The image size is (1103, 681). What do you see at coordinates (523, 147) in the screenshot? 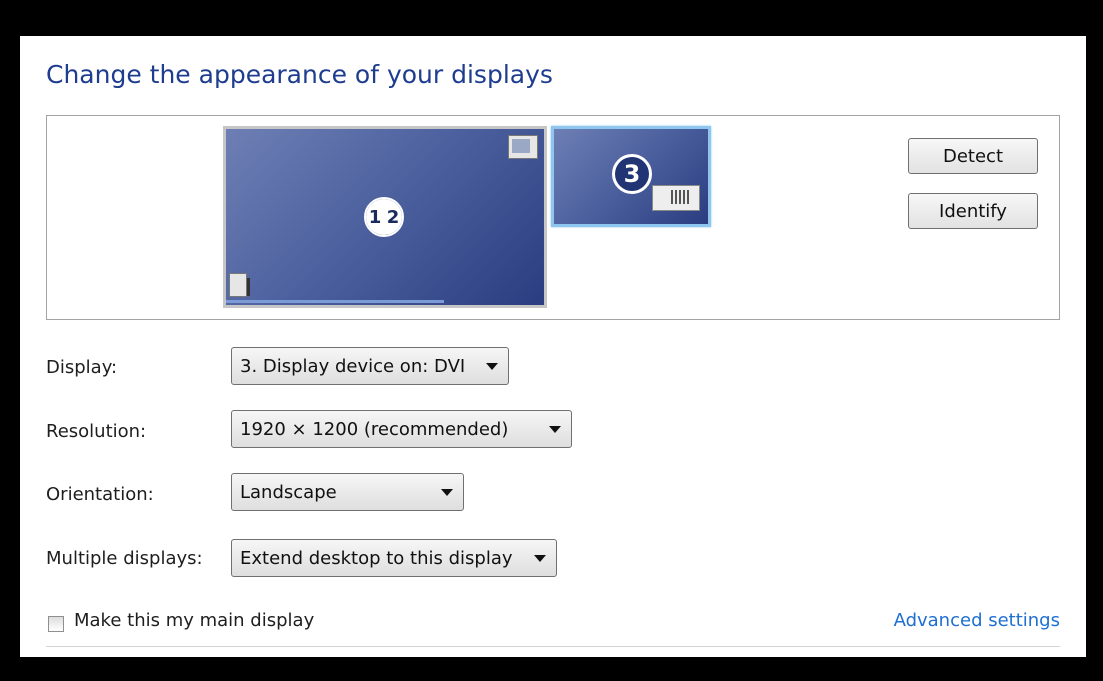
I see `window-icon` at bounding box center [523, 147].